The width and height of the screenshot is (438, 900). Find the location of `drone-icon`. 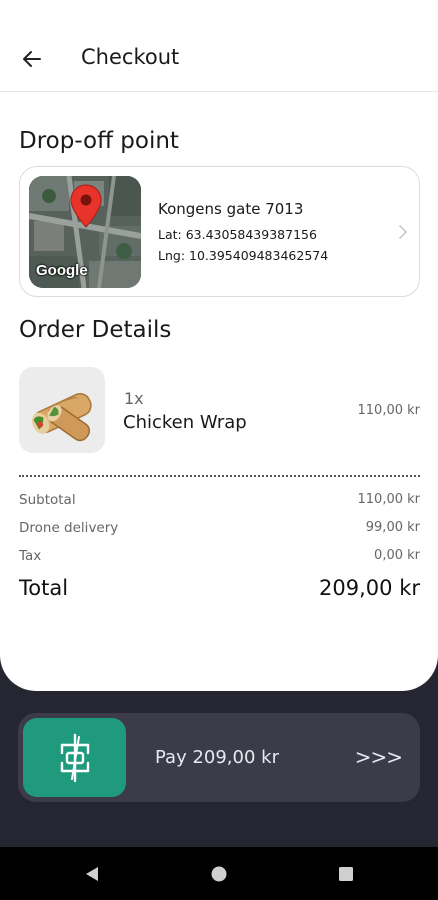

drone-icon is located at coordinates (74, 757).